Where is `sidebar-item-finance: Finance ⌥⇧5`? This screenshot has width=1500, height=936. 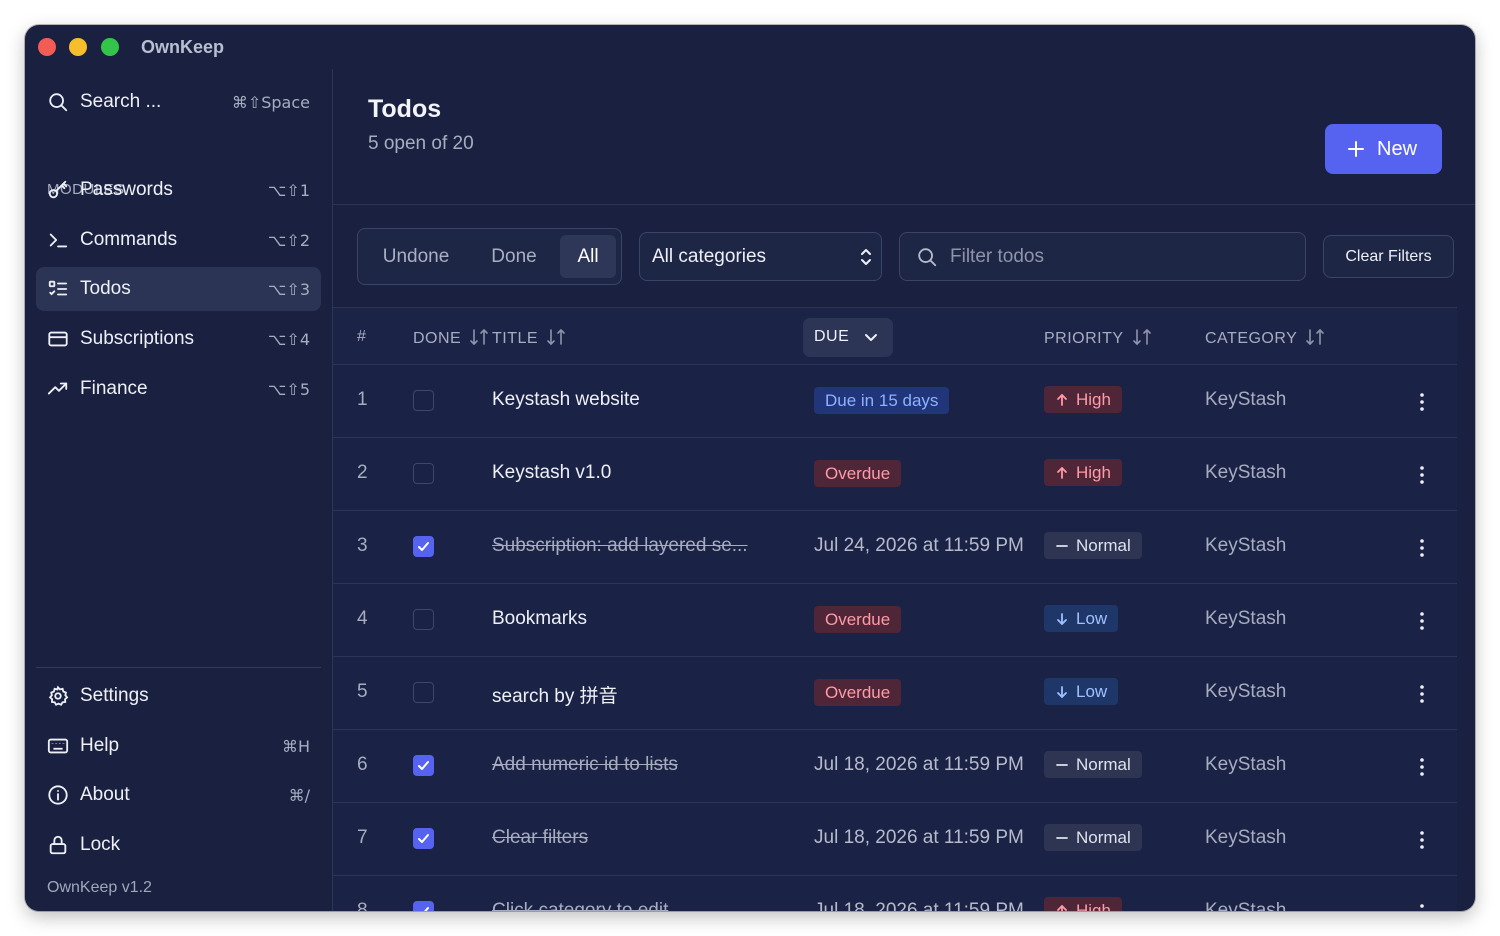 sidebar-item-finance: Finance ⌥⇧5 is located at coordinates (178, 389).